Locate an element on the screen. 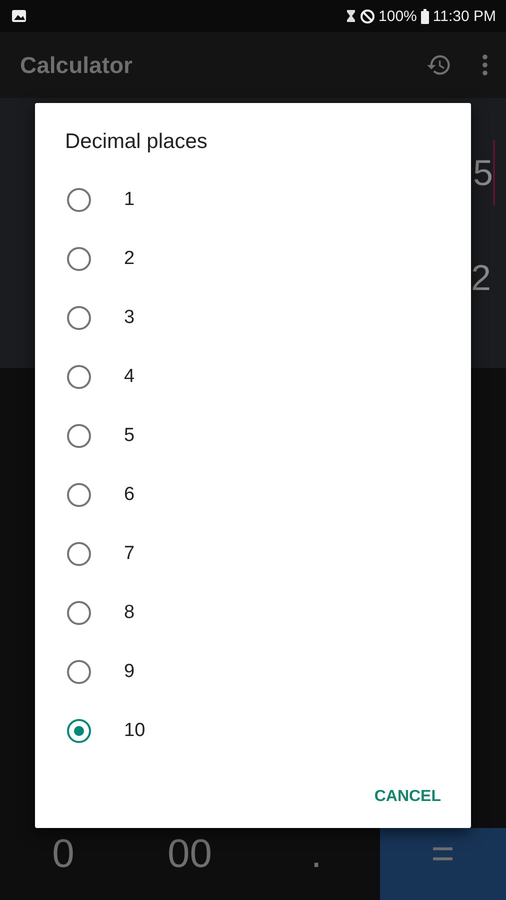  cancel-button: CANCEL is located at coordinates (407, 797).